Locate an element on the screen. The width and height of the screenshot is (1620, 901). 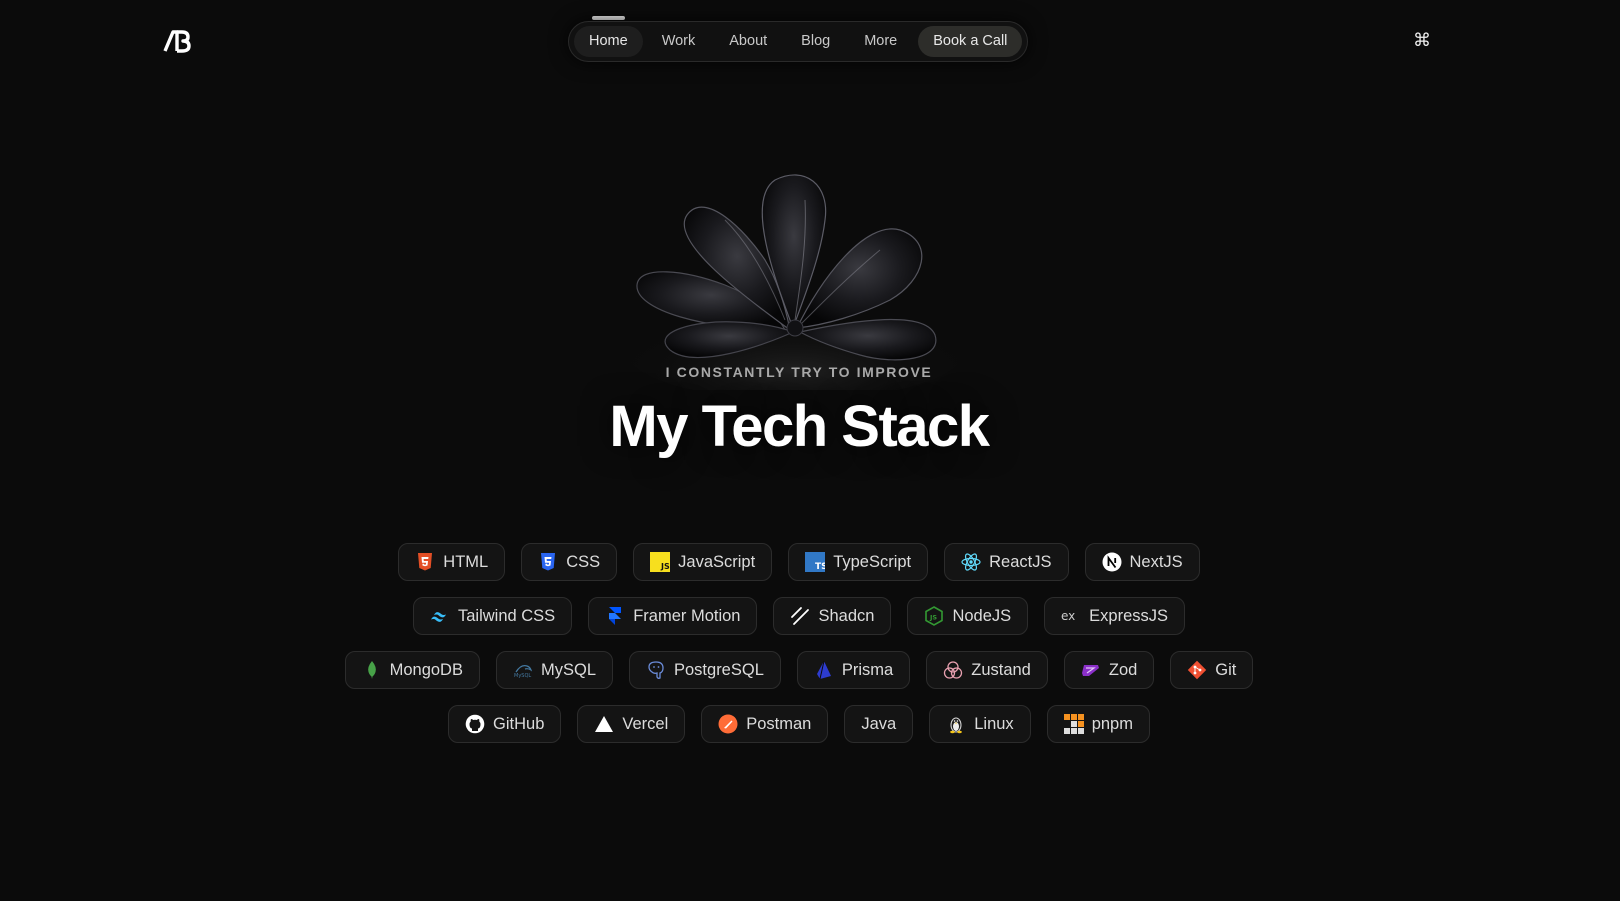
nav-item-more: More is located at coordinates (880, 41).